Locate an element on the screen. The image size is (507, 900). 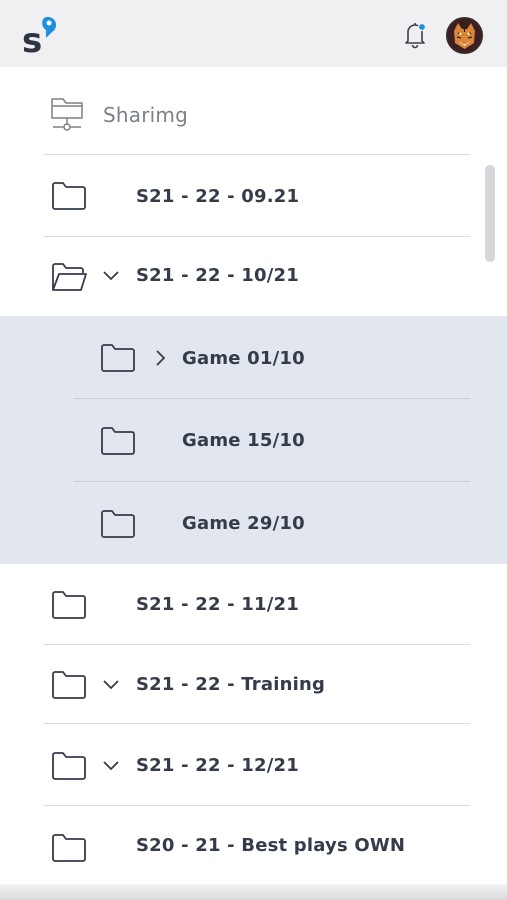
folder-row-expanded: S21 - 22 - 10/21 is located at coordinates (253, 276).